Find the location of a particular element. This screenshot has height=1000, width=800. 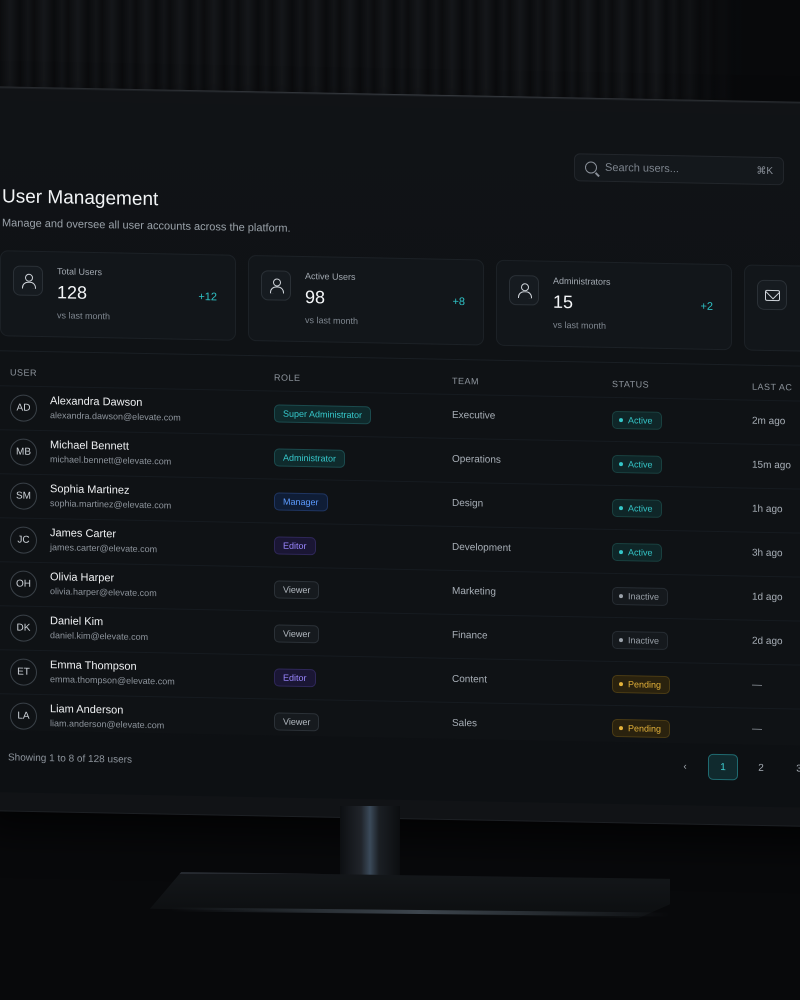

role-badge: Super Administrator is located at coordinates (323, 414).